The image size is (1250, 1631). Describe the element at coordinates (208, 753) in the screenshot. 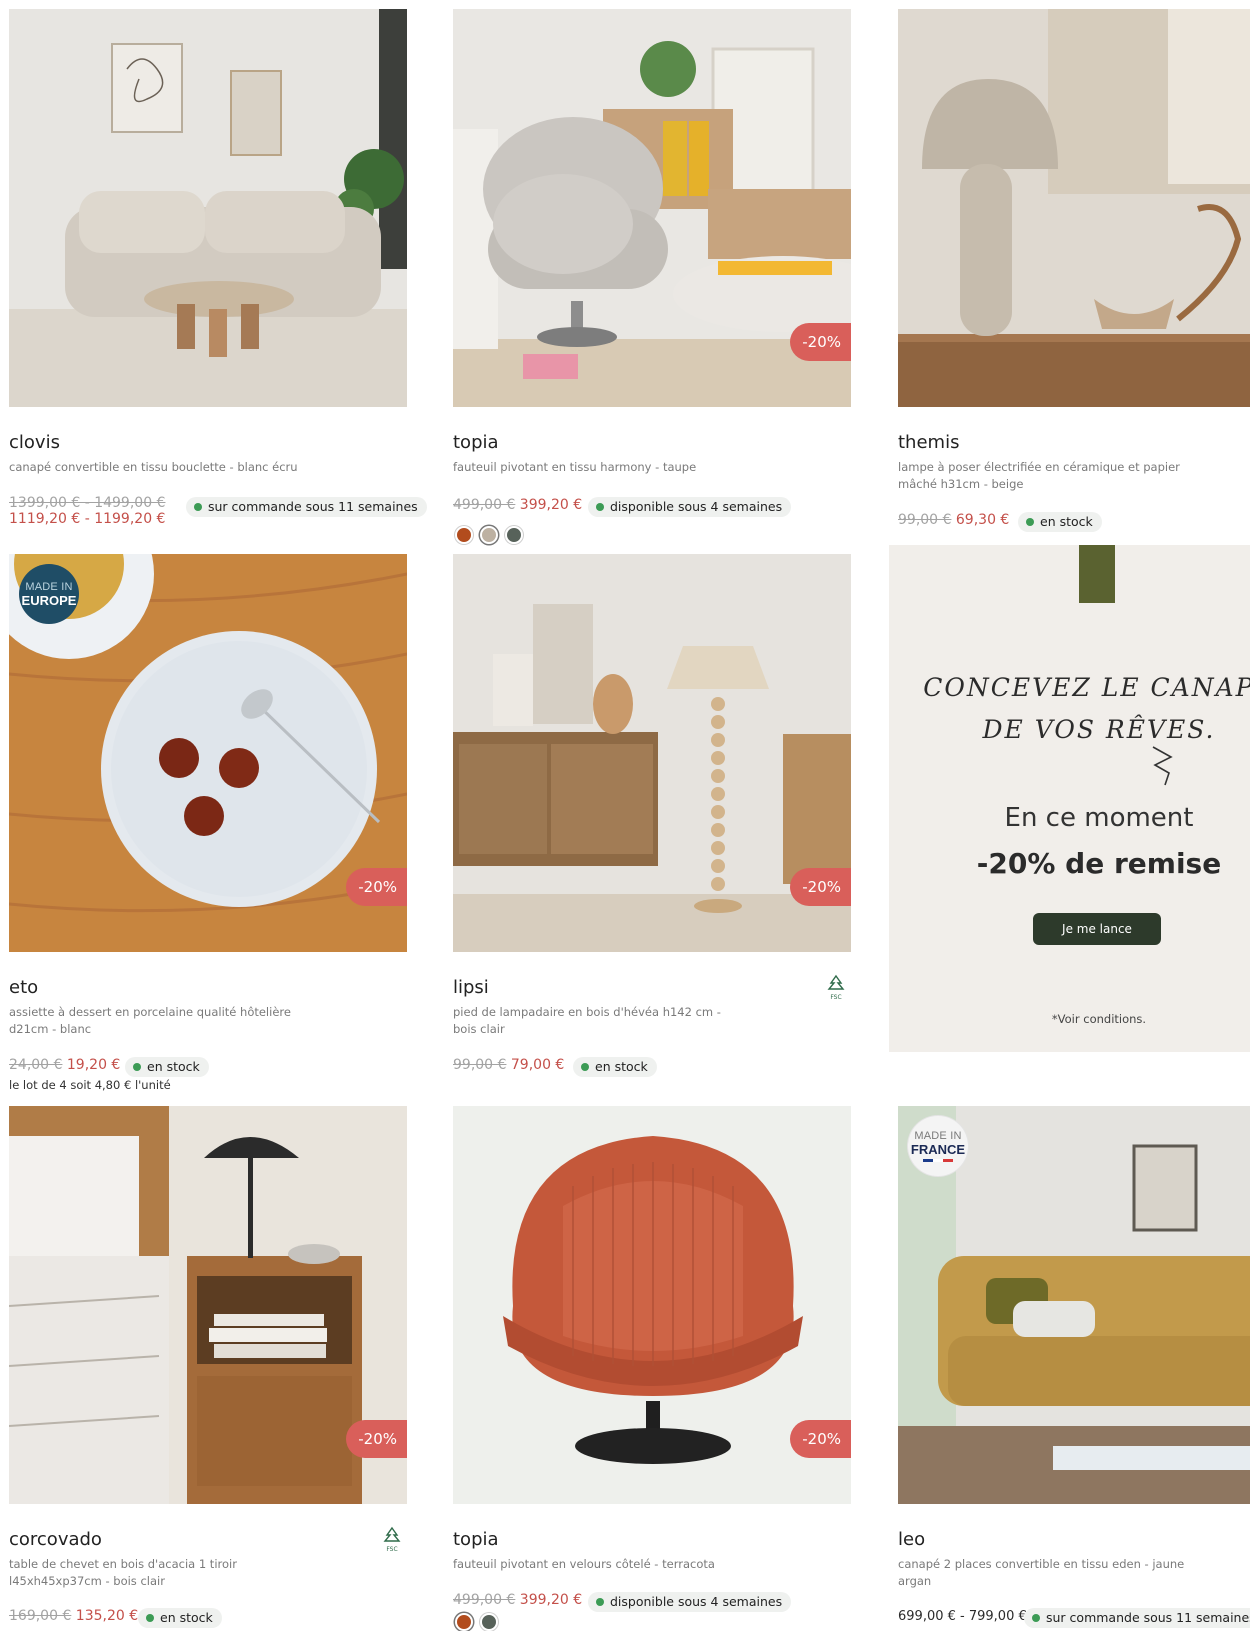

I see `product-image-eto: MADE IN EUROPE -20%` at that location.